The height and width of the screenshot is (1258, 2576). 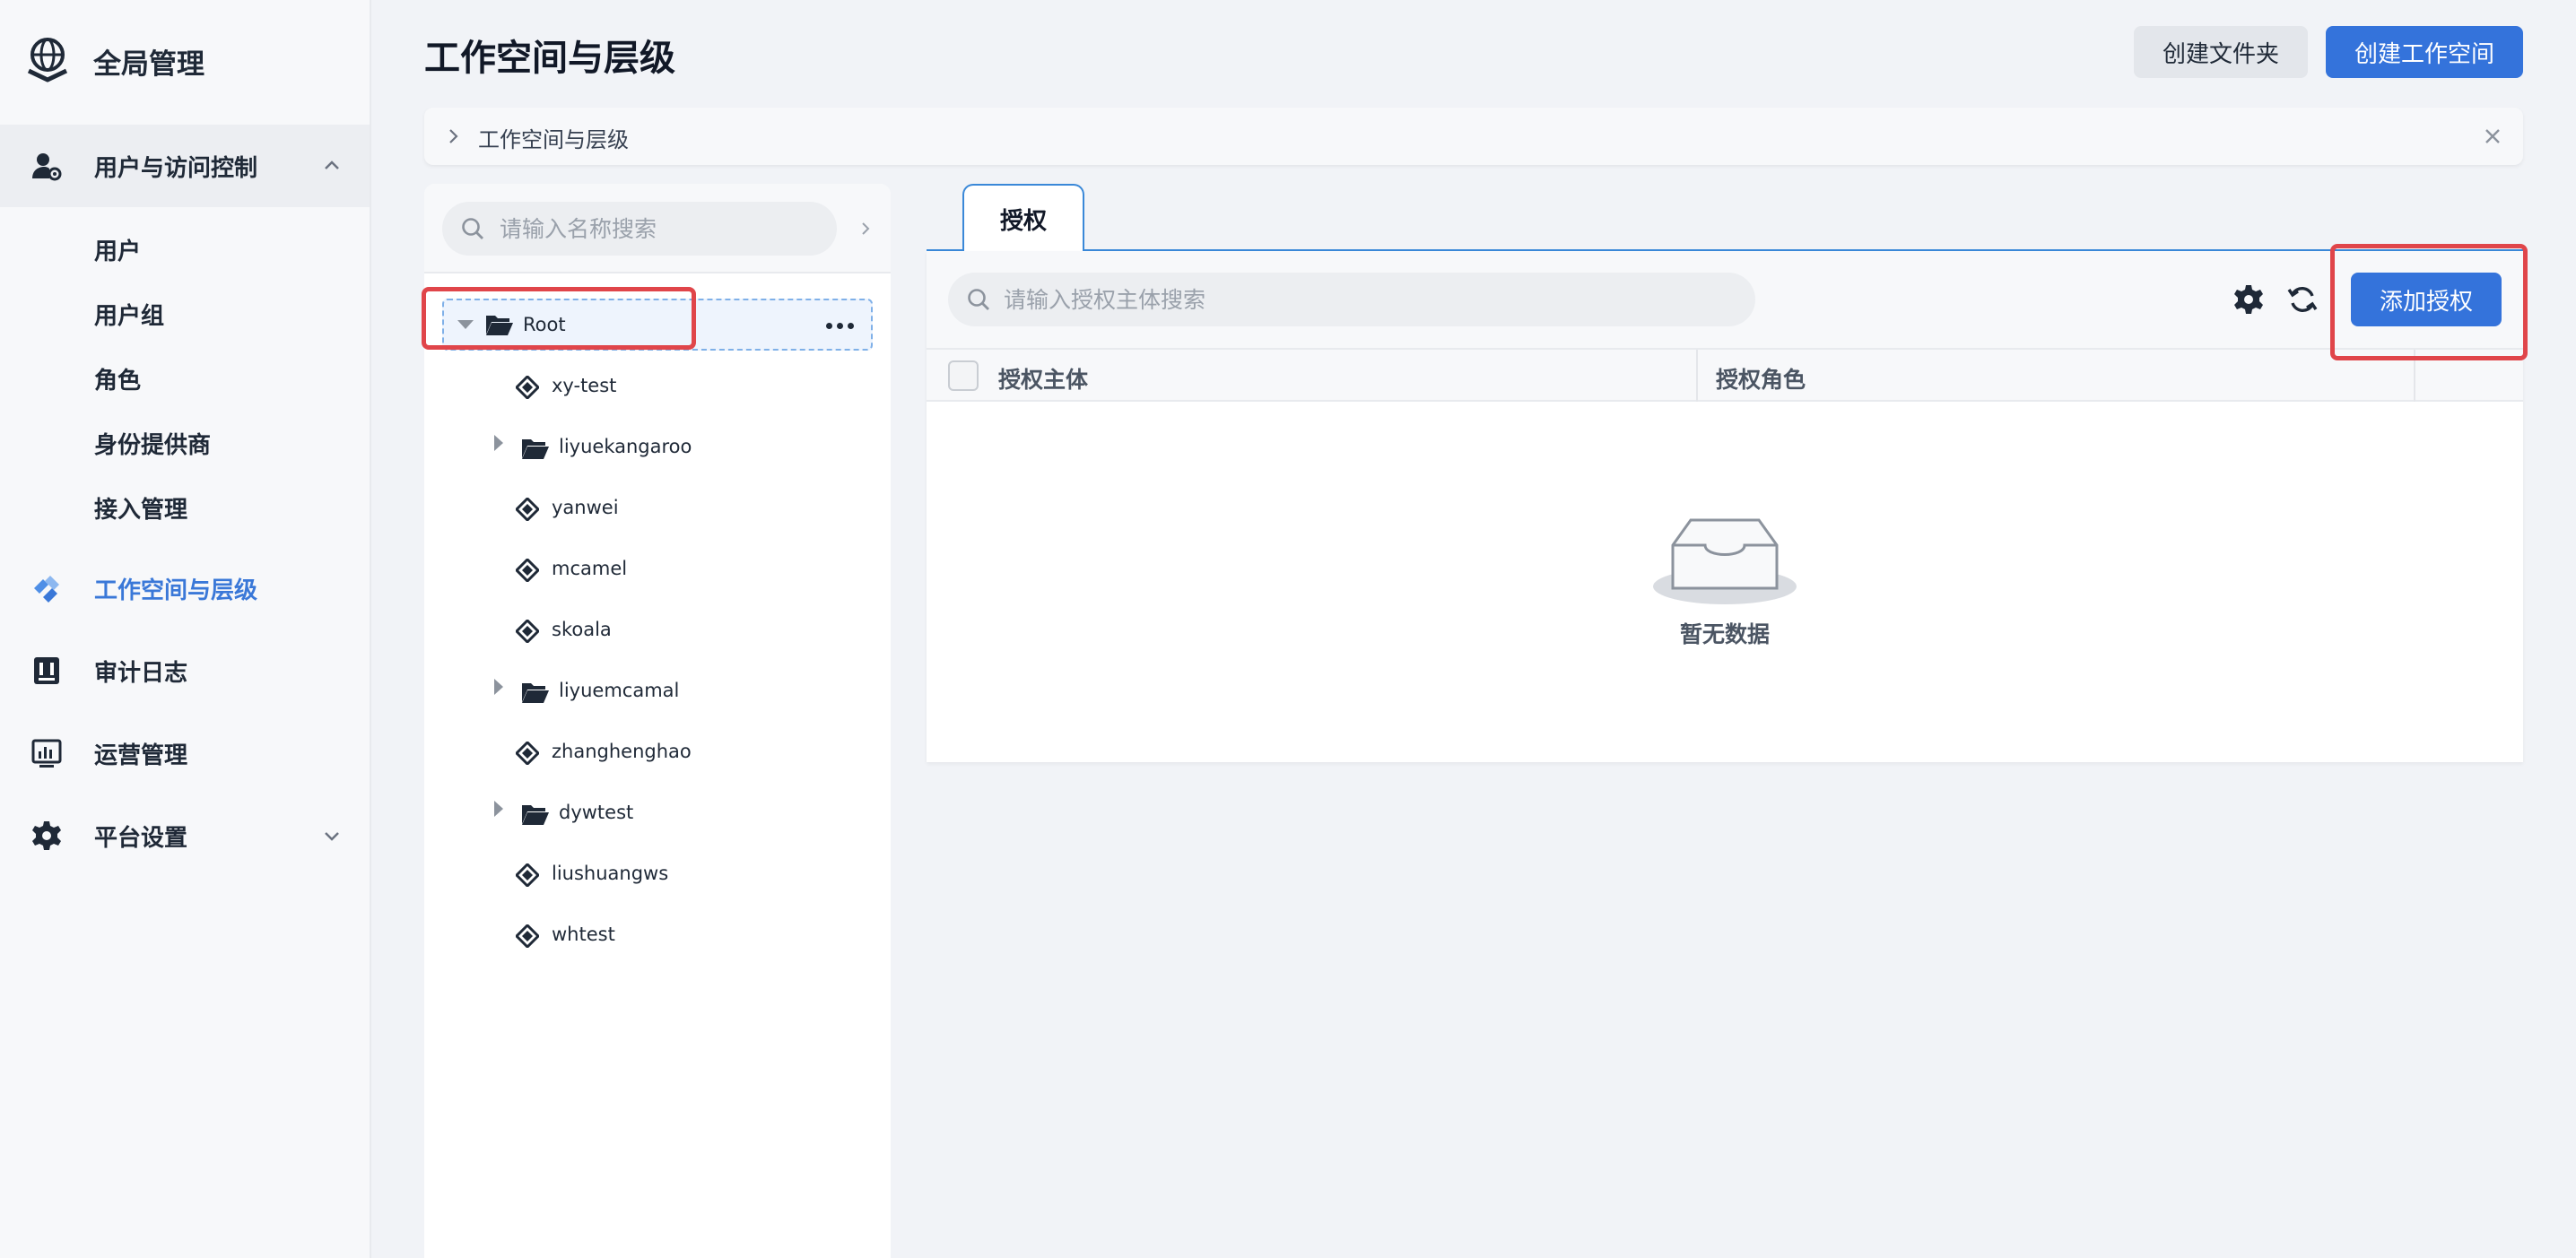 I want to click on tree-node-label: xy-test, so click(x=584, y=386).